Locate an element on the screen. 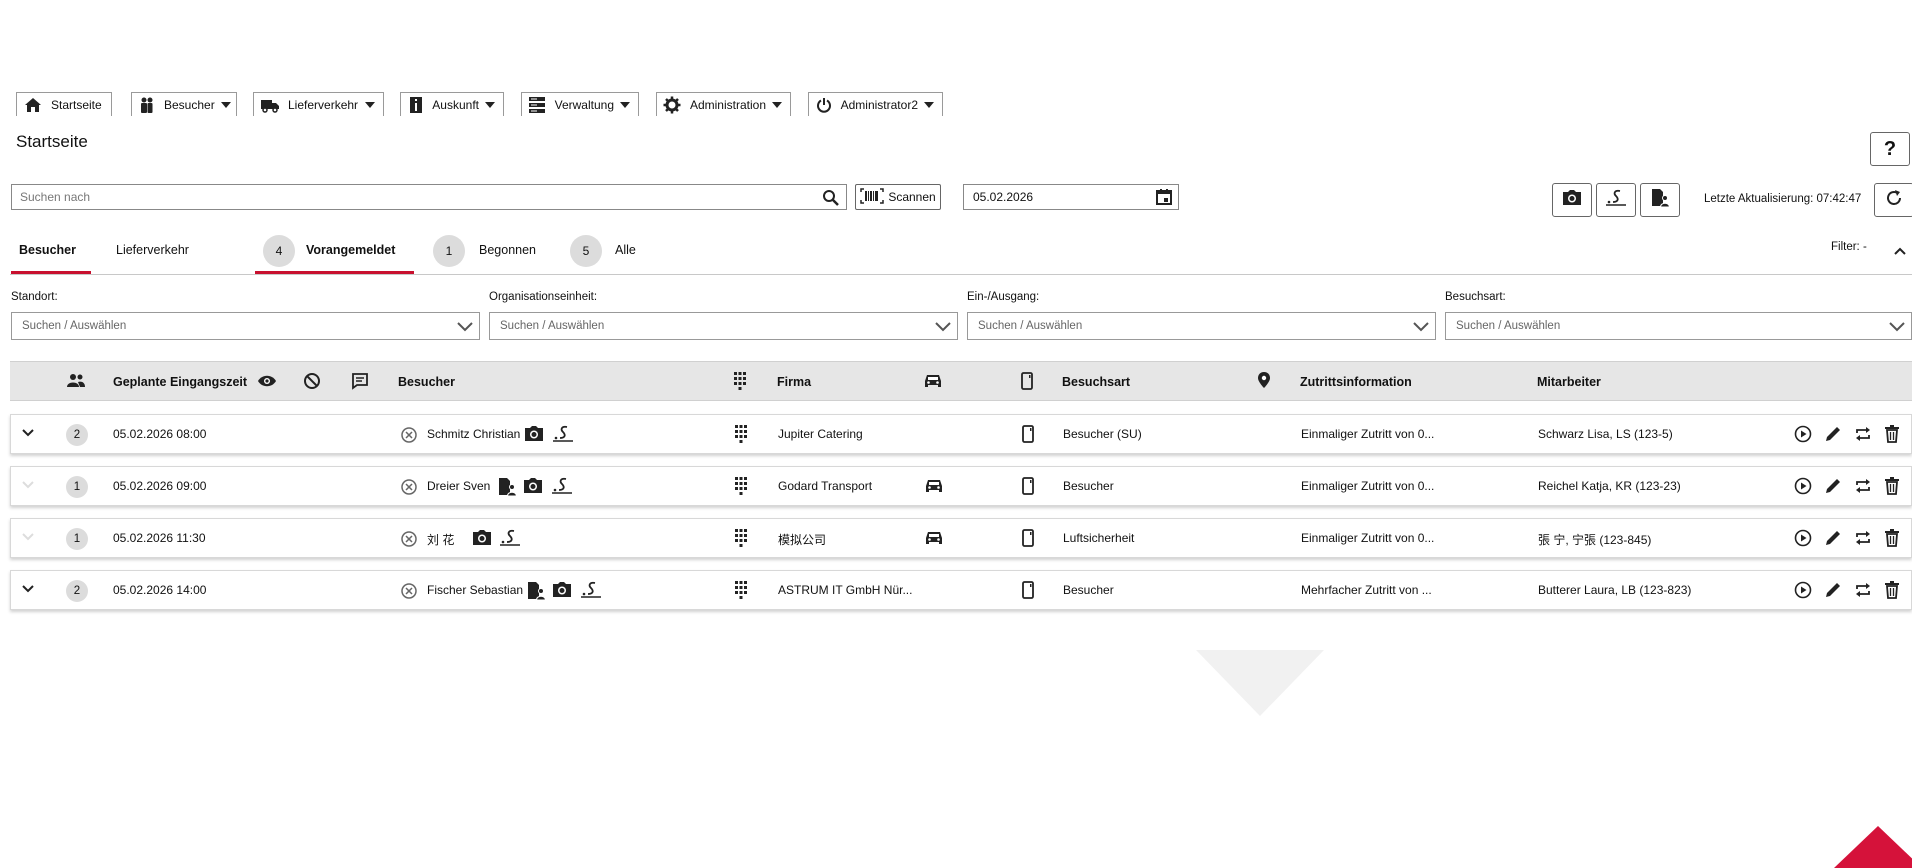 Image resolution: width=1912 pixels, height=868 pixels. column-mitarbeiter: Mitarbeiter is located at coordinates (1569, 382).